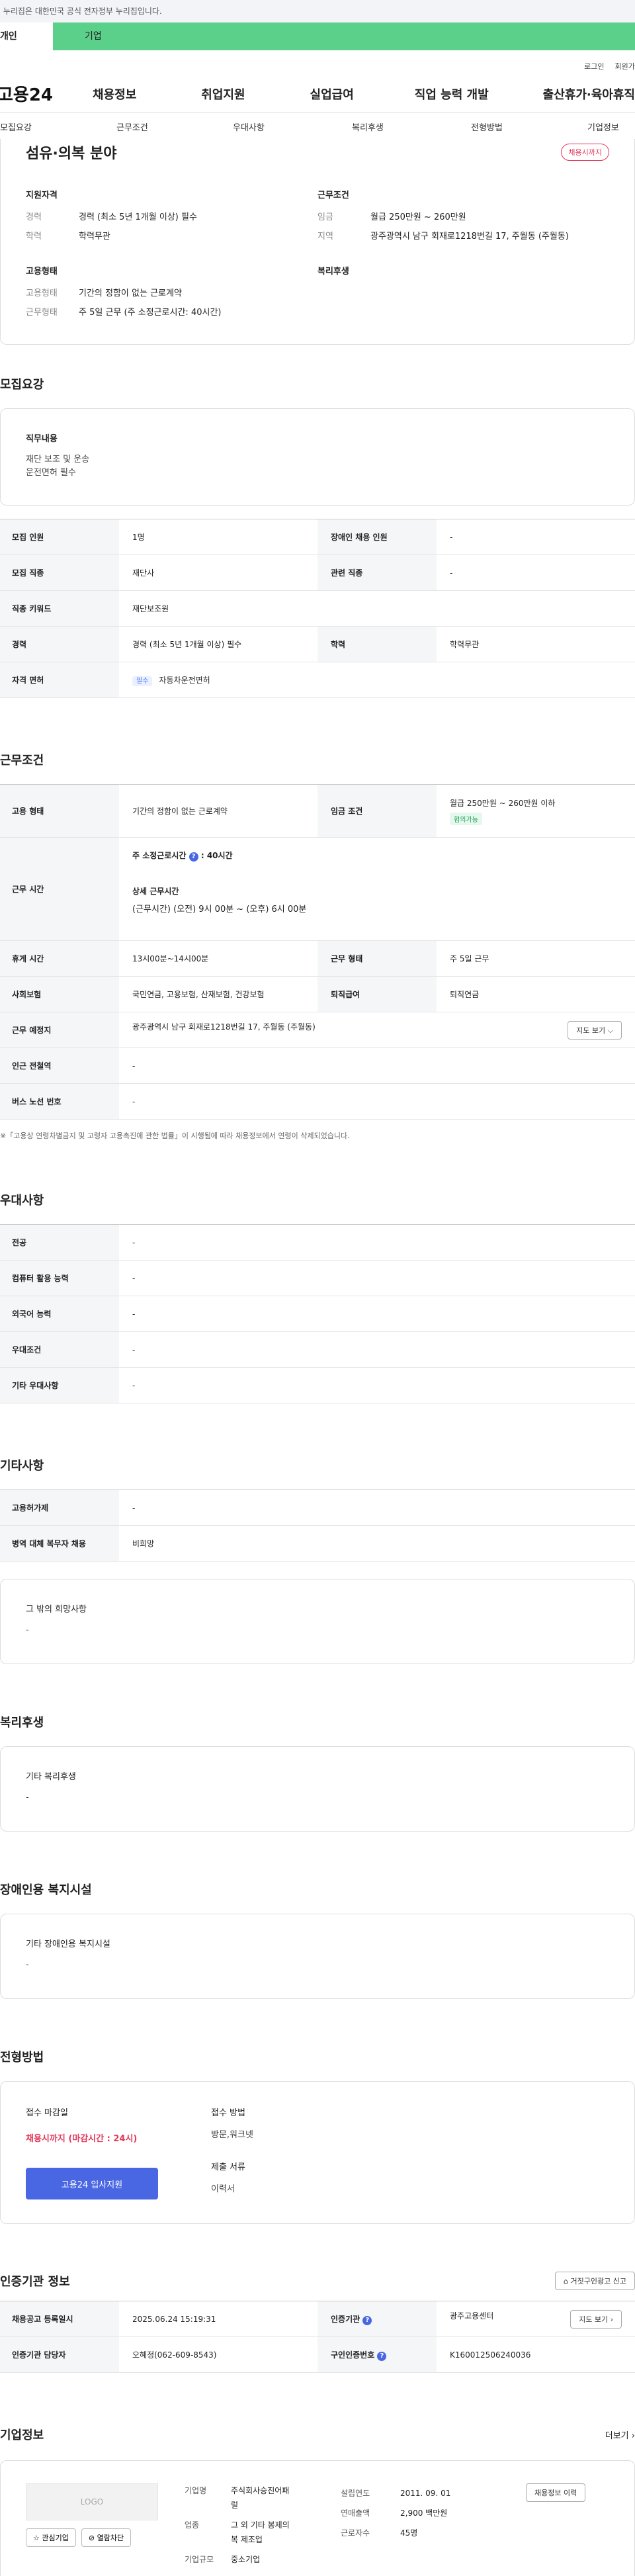  I want to click on company-logo-block: LOGO ☆ 관심기업 ⊘ 열람차단, so click(92, 2525).